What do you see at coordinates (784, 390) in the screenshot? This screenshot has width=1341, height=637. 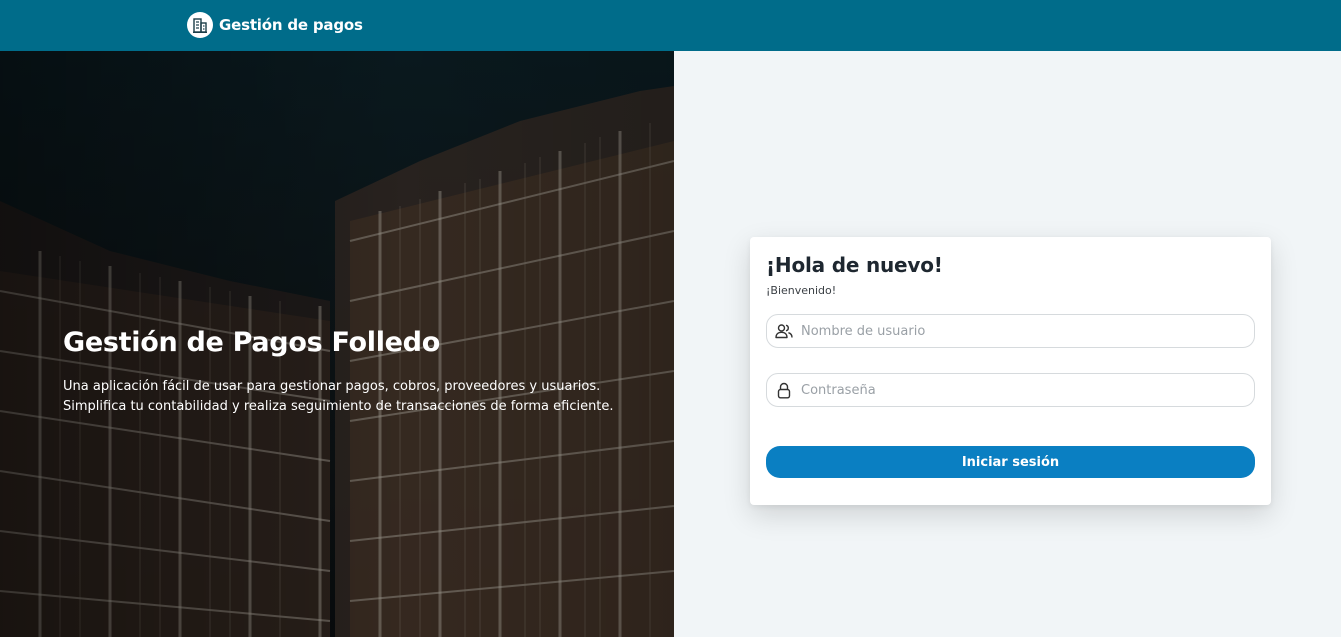 I see `lock-icon` at bounding box center [784, 390].